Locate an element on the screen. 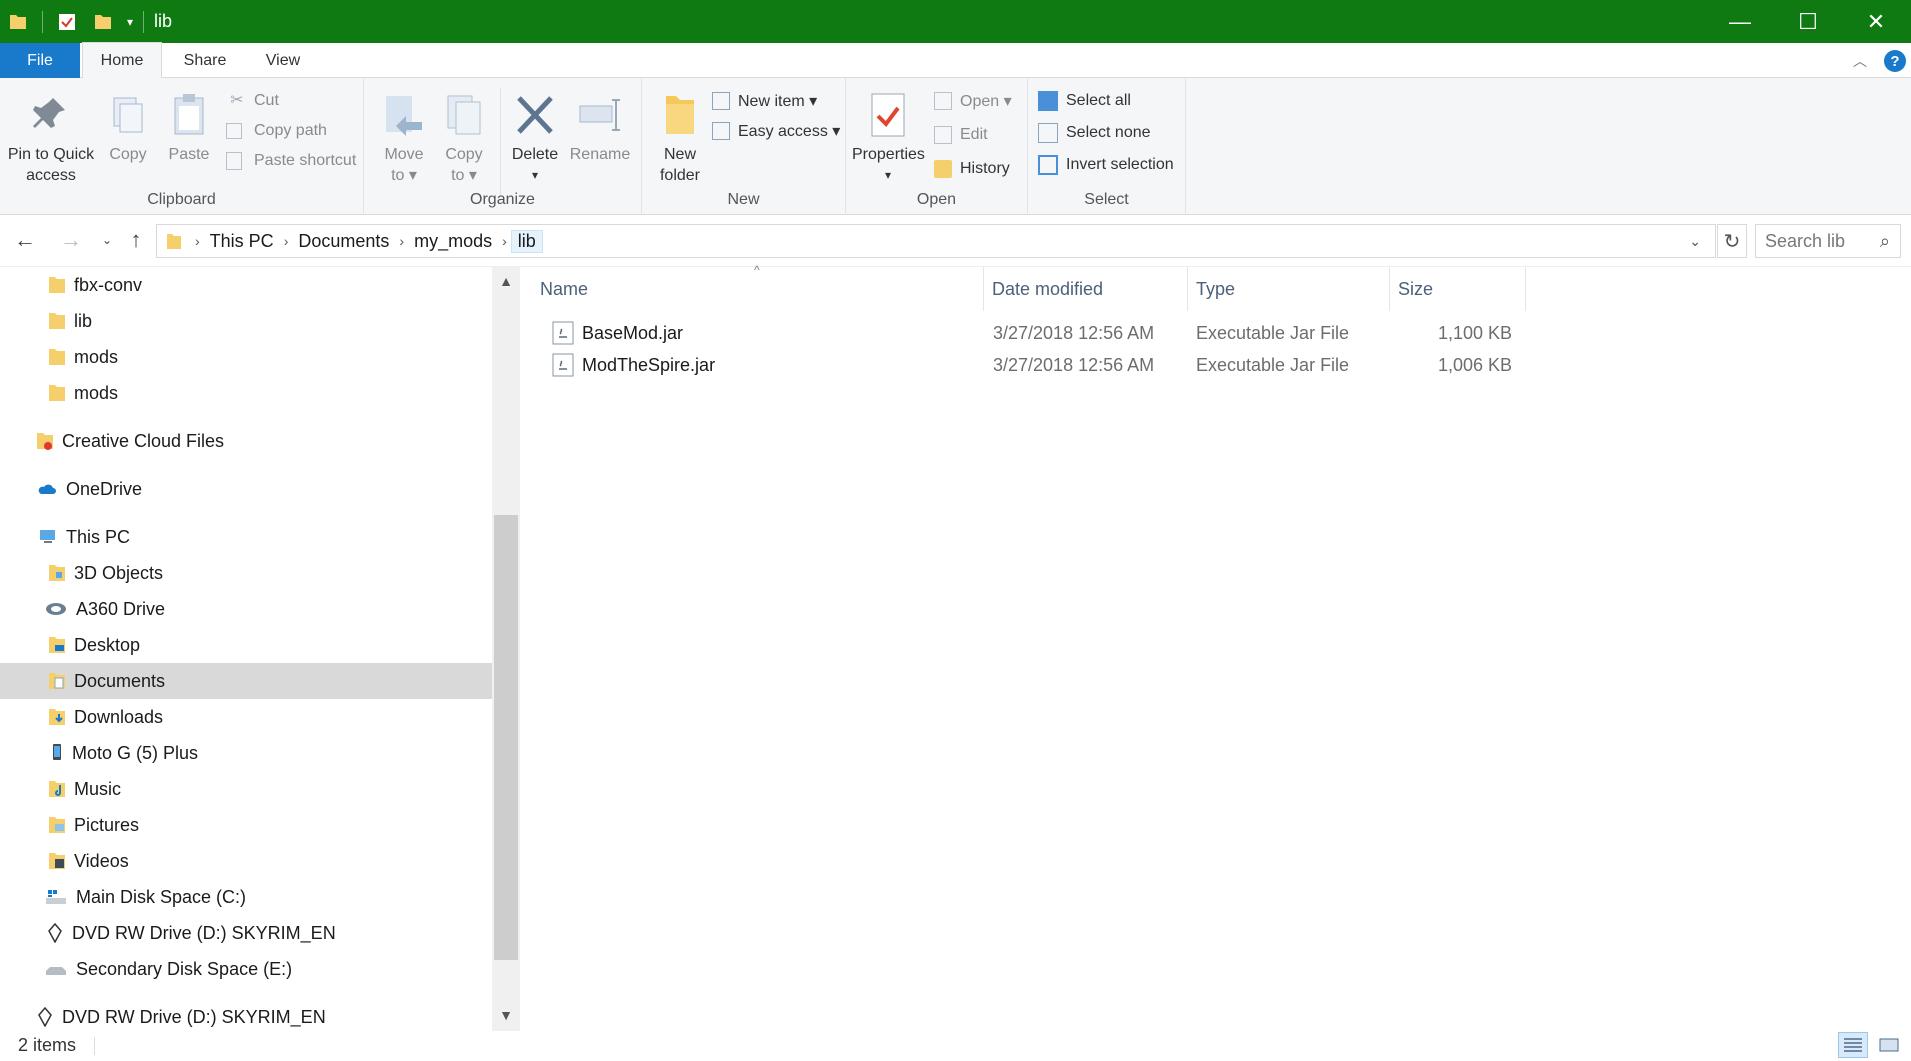  tab-home: Home is located at coordinates (122, 60).